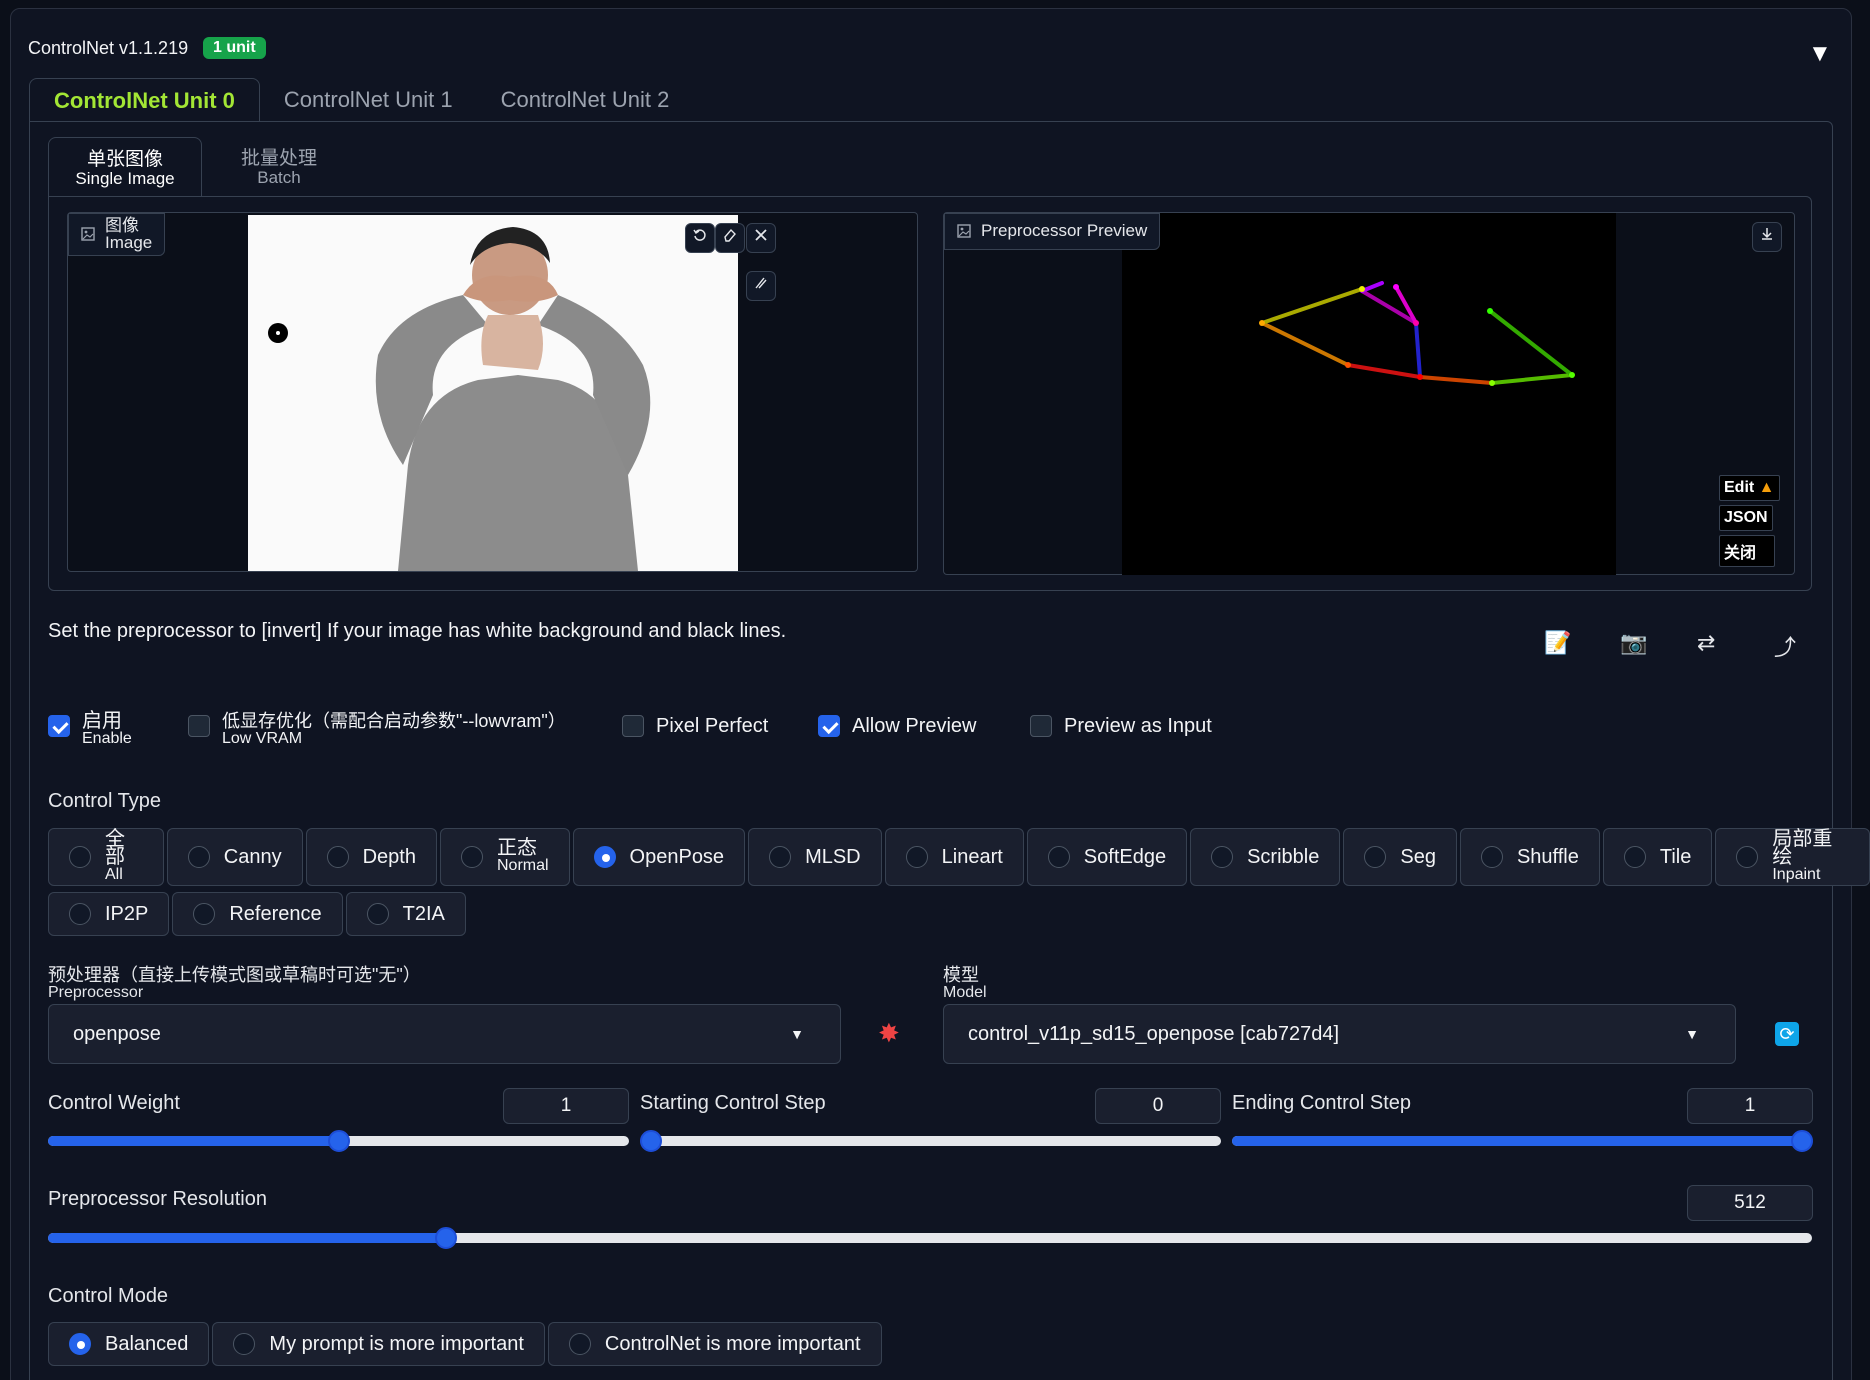 The height and width of the screenshot is (1380, 1870). What do you see at coordinates (279, 167) in the screenshot?
I see `tab-batch: 批量处理 Batch` at bounding box center [279, 167].